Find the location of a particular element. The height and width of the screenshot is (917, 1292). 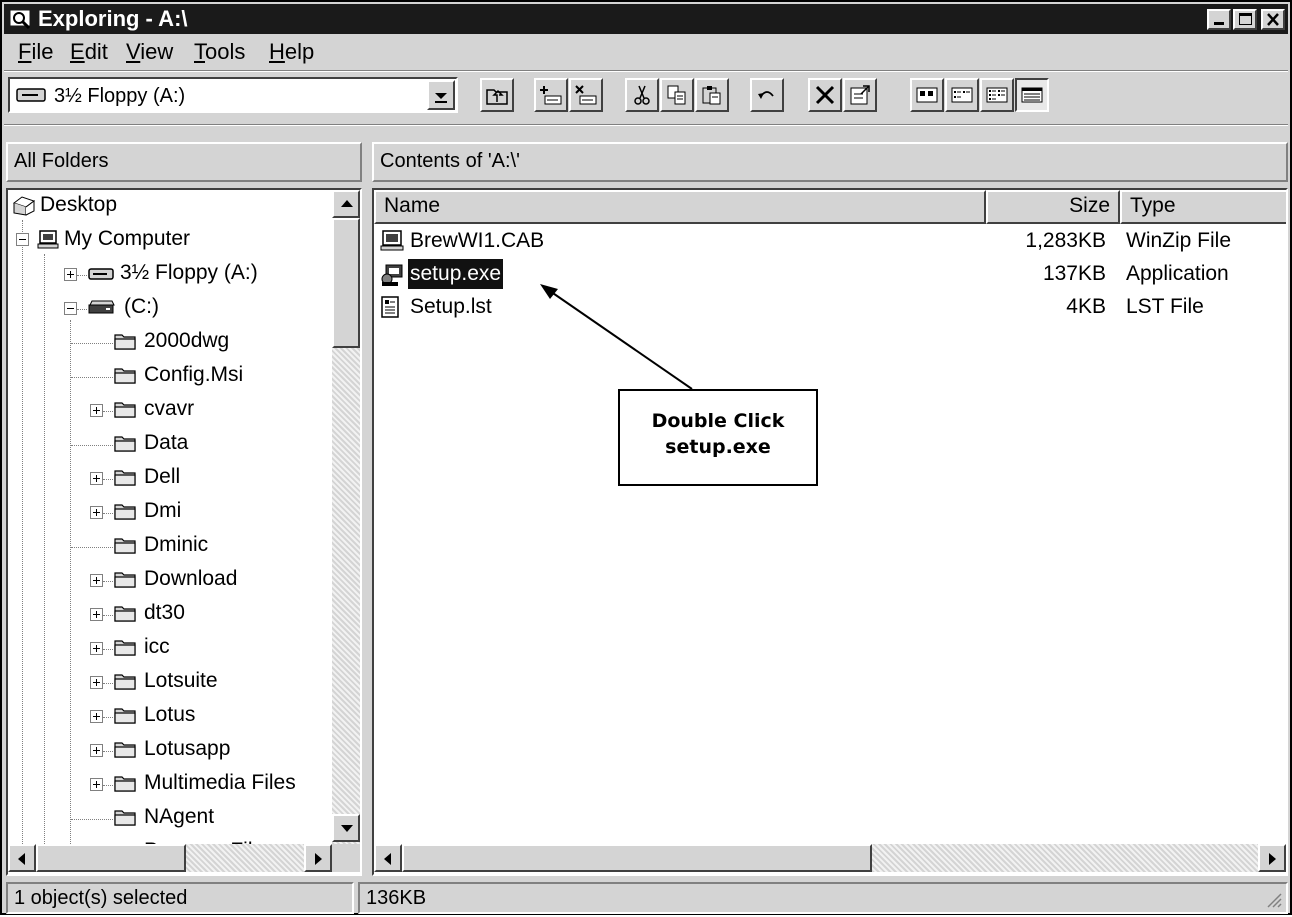

up-folder-icon is located at coordinates (497, 97).